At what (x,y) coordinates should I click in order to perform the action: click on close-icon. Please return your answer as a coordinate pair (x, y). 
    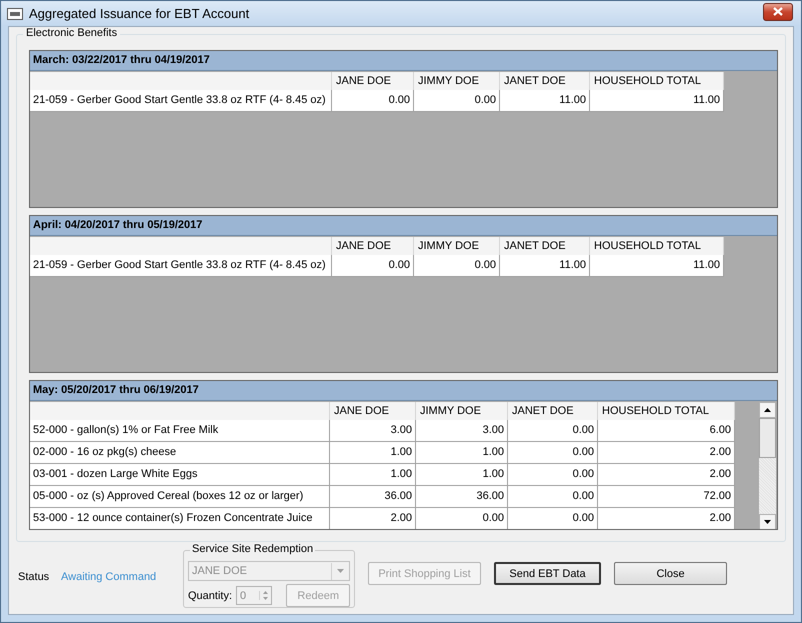
    Looking at the image, I should click on (778, 11).